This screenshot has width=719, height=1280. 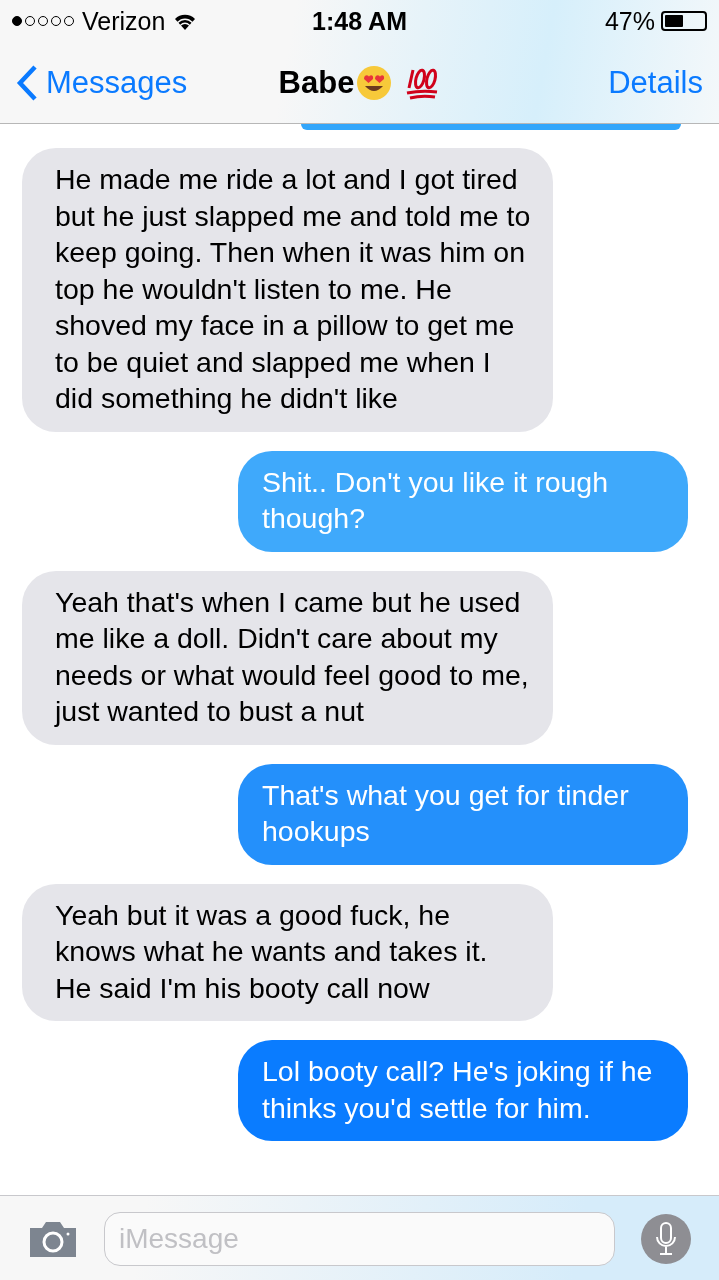 I want to click on details-link: Details, so click(x=655, y=82).